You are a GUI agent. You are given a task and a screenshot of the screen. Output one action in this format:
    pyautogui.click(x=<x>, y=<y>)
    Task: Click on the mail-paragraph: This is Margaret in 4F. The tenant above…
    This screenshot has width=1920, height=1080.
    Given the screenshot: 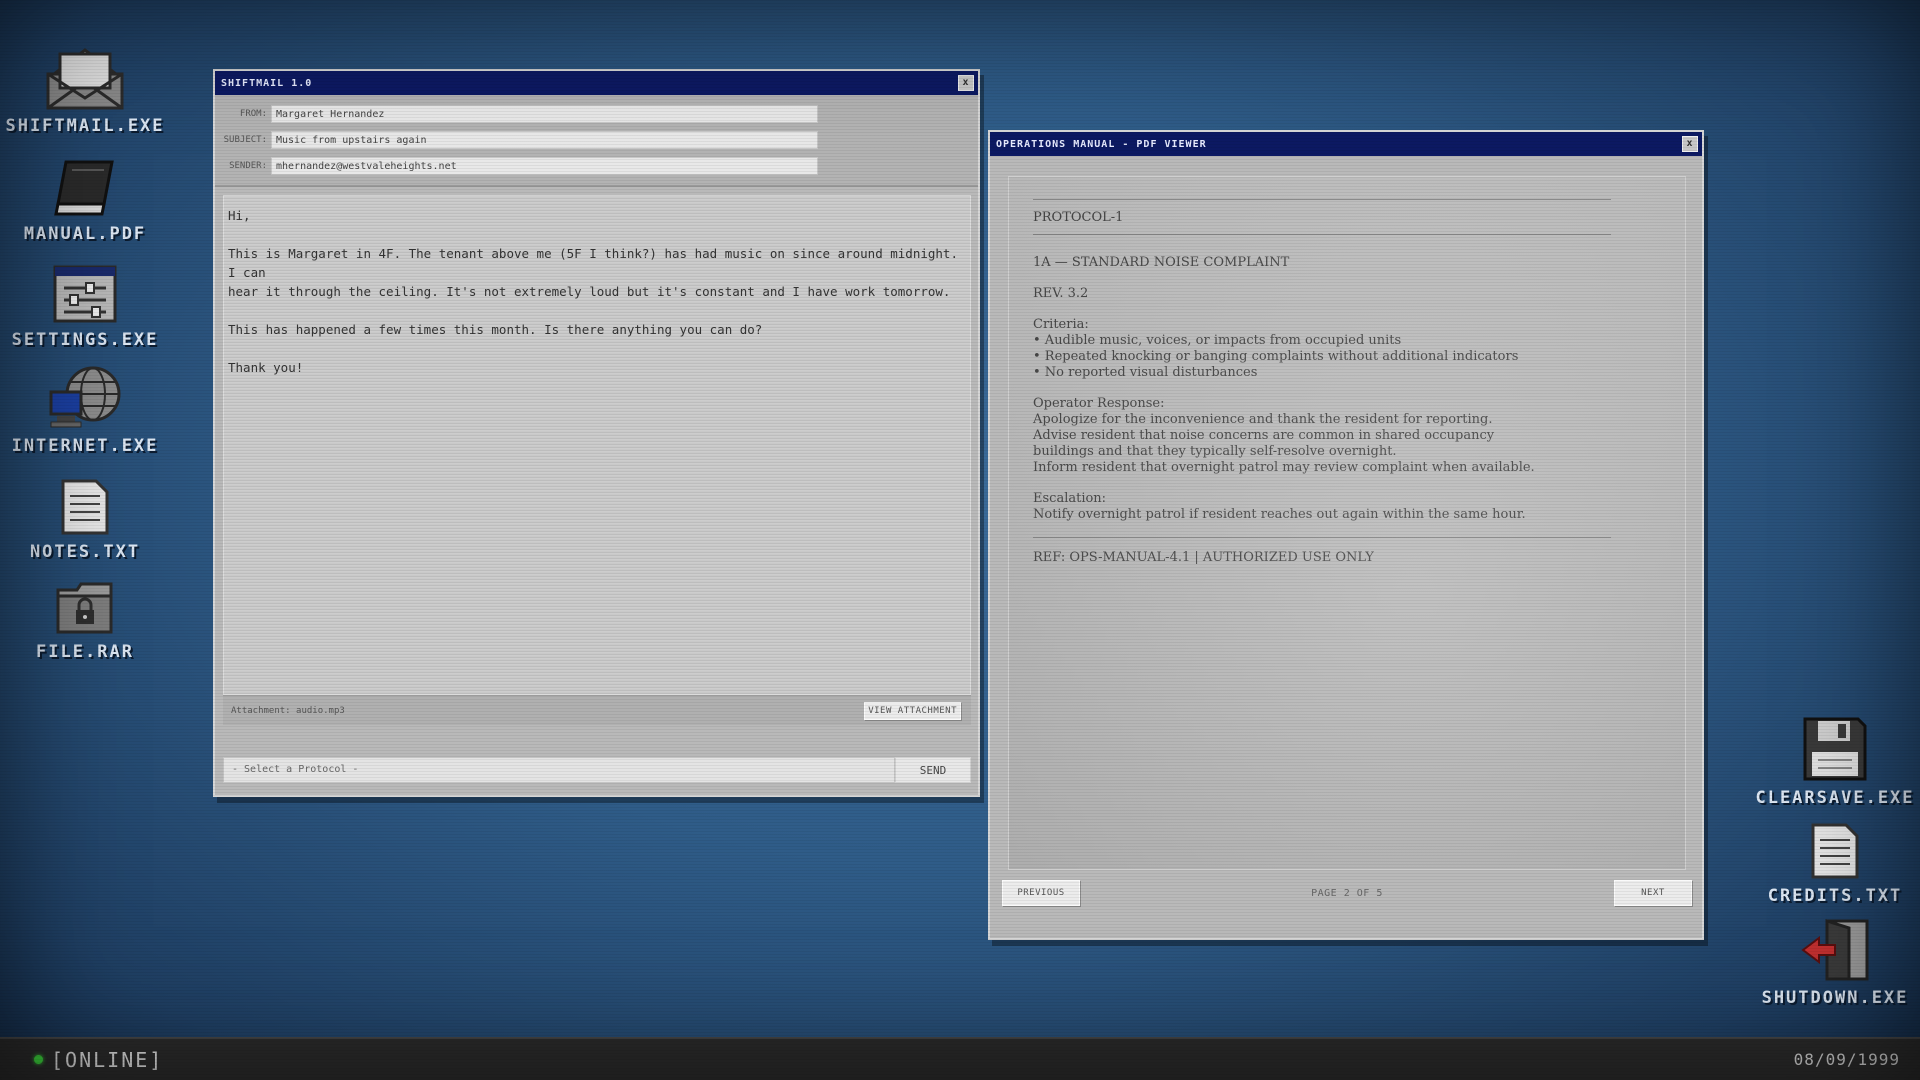 What is the action you would take?
    pyautogui.click(x=593, y=272)
    